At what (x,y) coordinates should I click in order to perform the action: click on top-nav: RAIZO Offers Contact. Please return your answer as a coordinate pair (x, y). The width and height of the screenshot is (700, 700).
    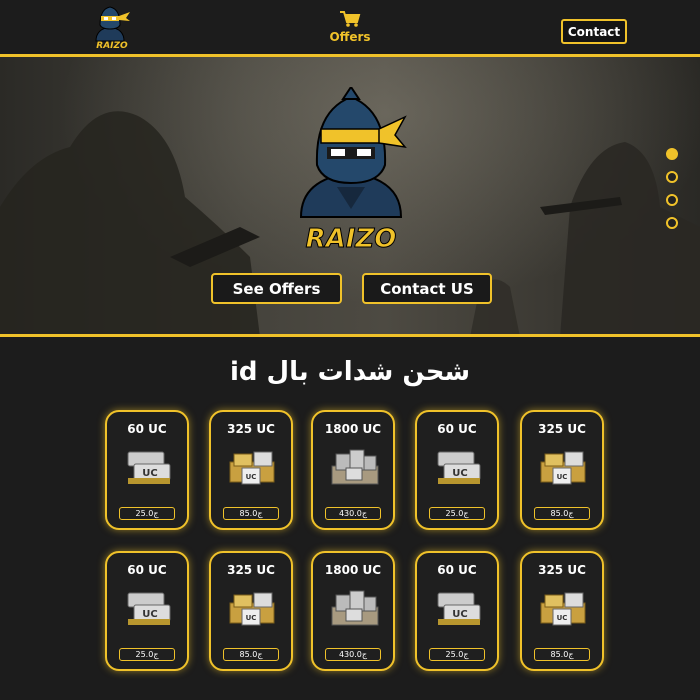
    Looking at the image, I should click on (350, 28).